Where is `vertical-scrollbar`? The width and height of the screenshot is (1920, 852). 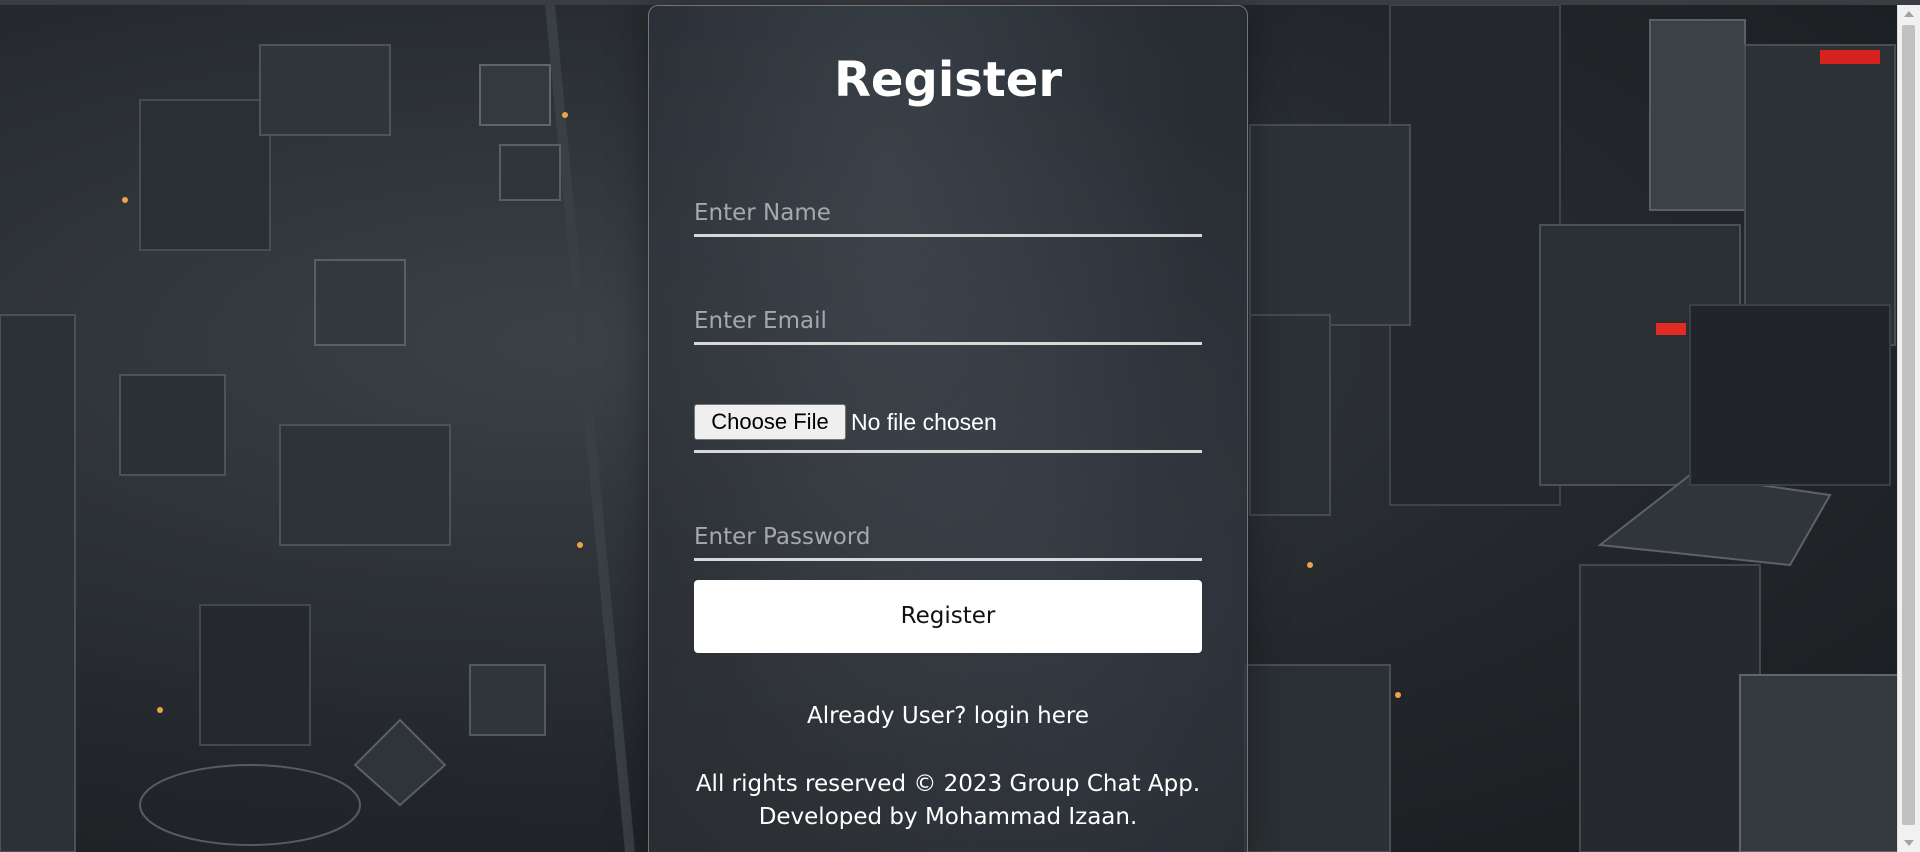 vertical-scrollbar is located at coordinates (1908, 428).